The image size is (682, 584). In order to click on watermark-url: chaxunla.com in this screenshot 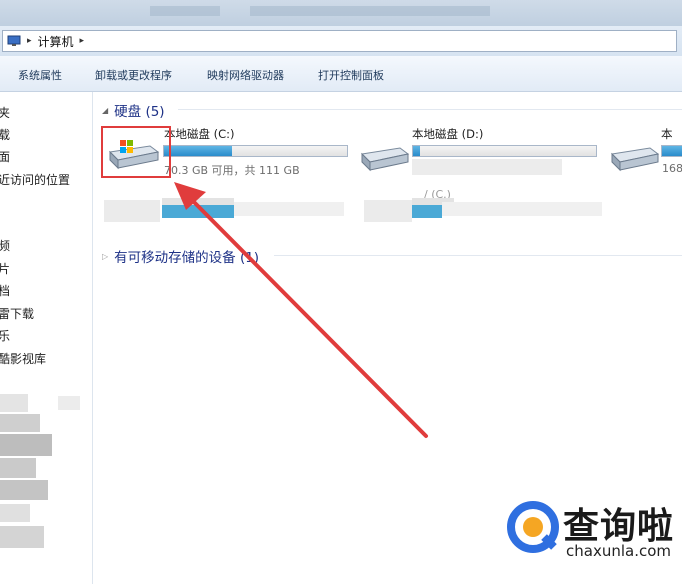, I will do `click(618, 551)`.